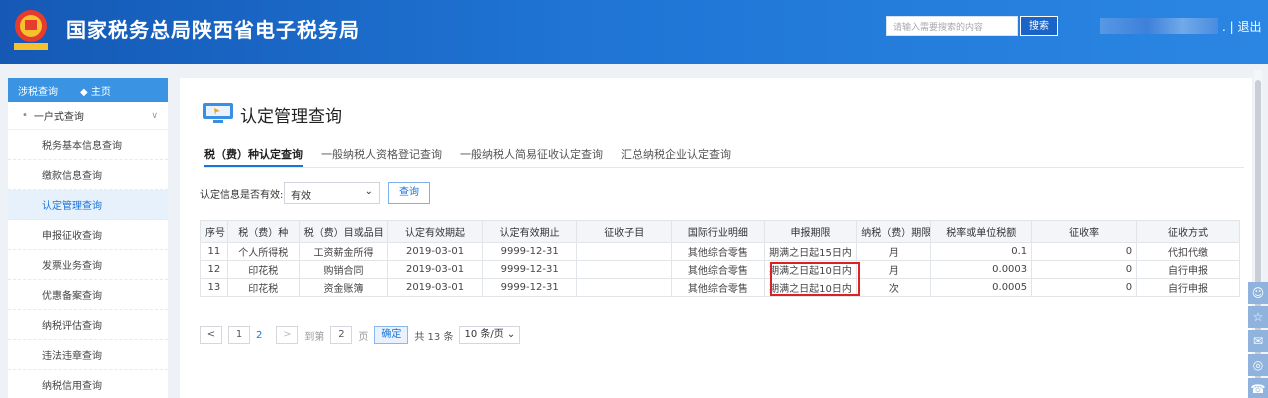 This screenshot has height=398, width=1268. I want to click on page-1-button: 1, so click(239, 335).